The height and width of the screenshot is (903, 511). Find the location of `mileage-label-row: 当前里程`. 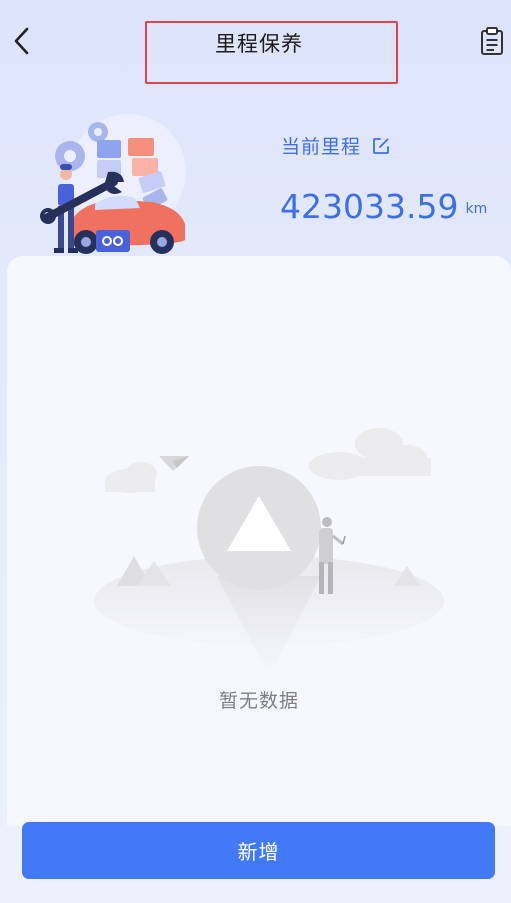

mileage-label-row: 当前里程 is located at coordinates (336, 145).